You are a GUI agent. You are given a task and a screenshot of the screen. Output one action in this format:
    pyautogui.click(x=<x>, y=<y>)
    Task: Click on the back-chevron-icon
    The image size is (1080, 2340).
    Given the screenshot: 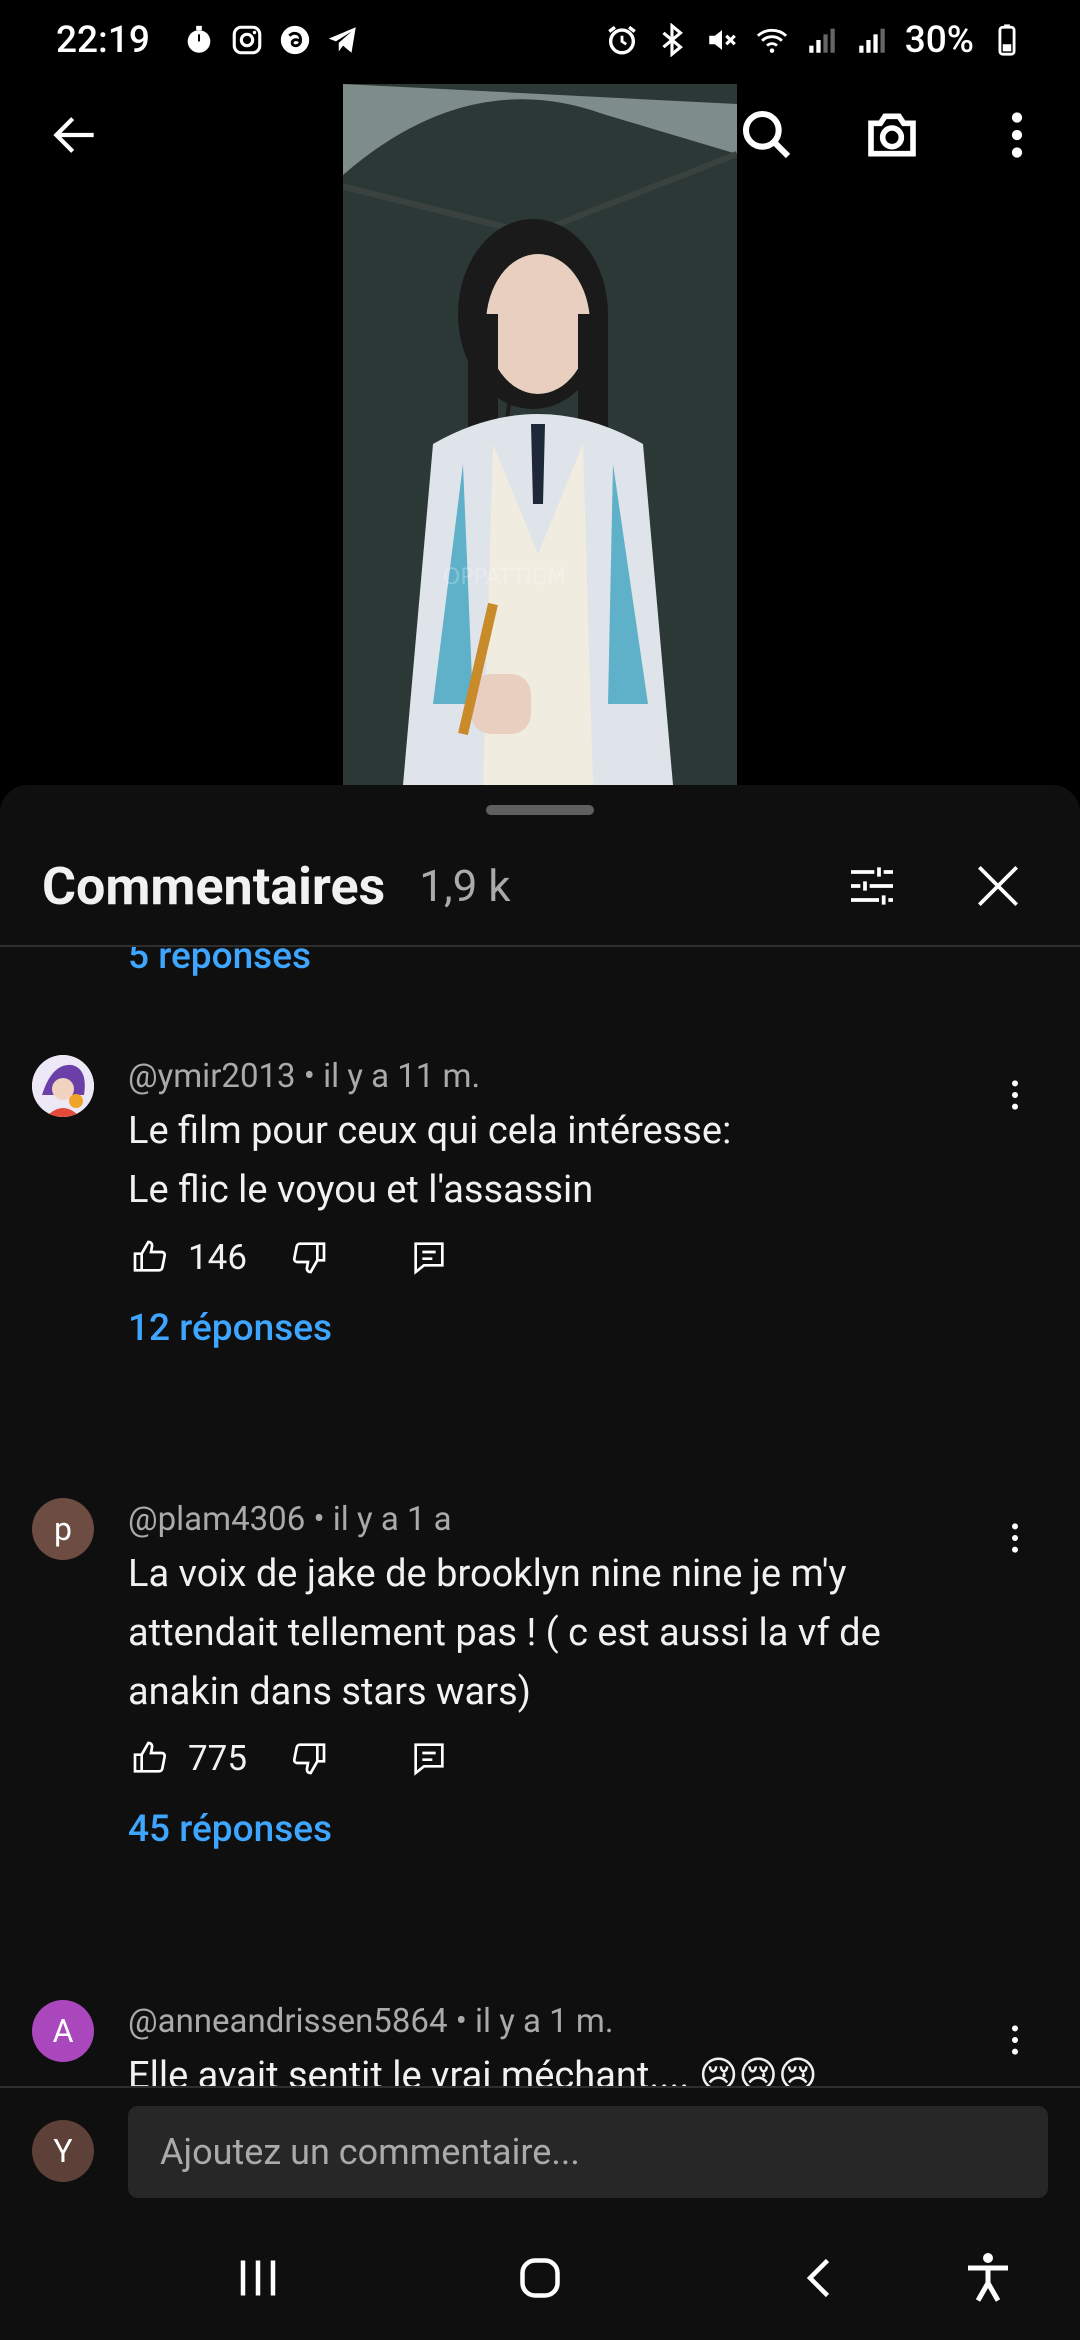 What is the action you would take?
    pyautogui.click(x=818, y=2278)
    